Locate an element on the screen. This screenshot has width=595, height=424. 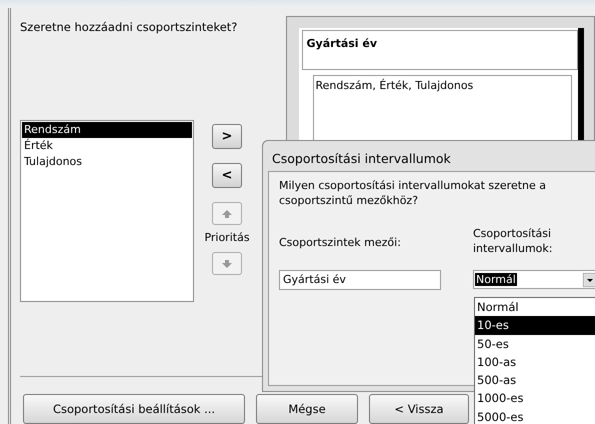
dropdown-option: 500-as is located at coordinates (535, 380).